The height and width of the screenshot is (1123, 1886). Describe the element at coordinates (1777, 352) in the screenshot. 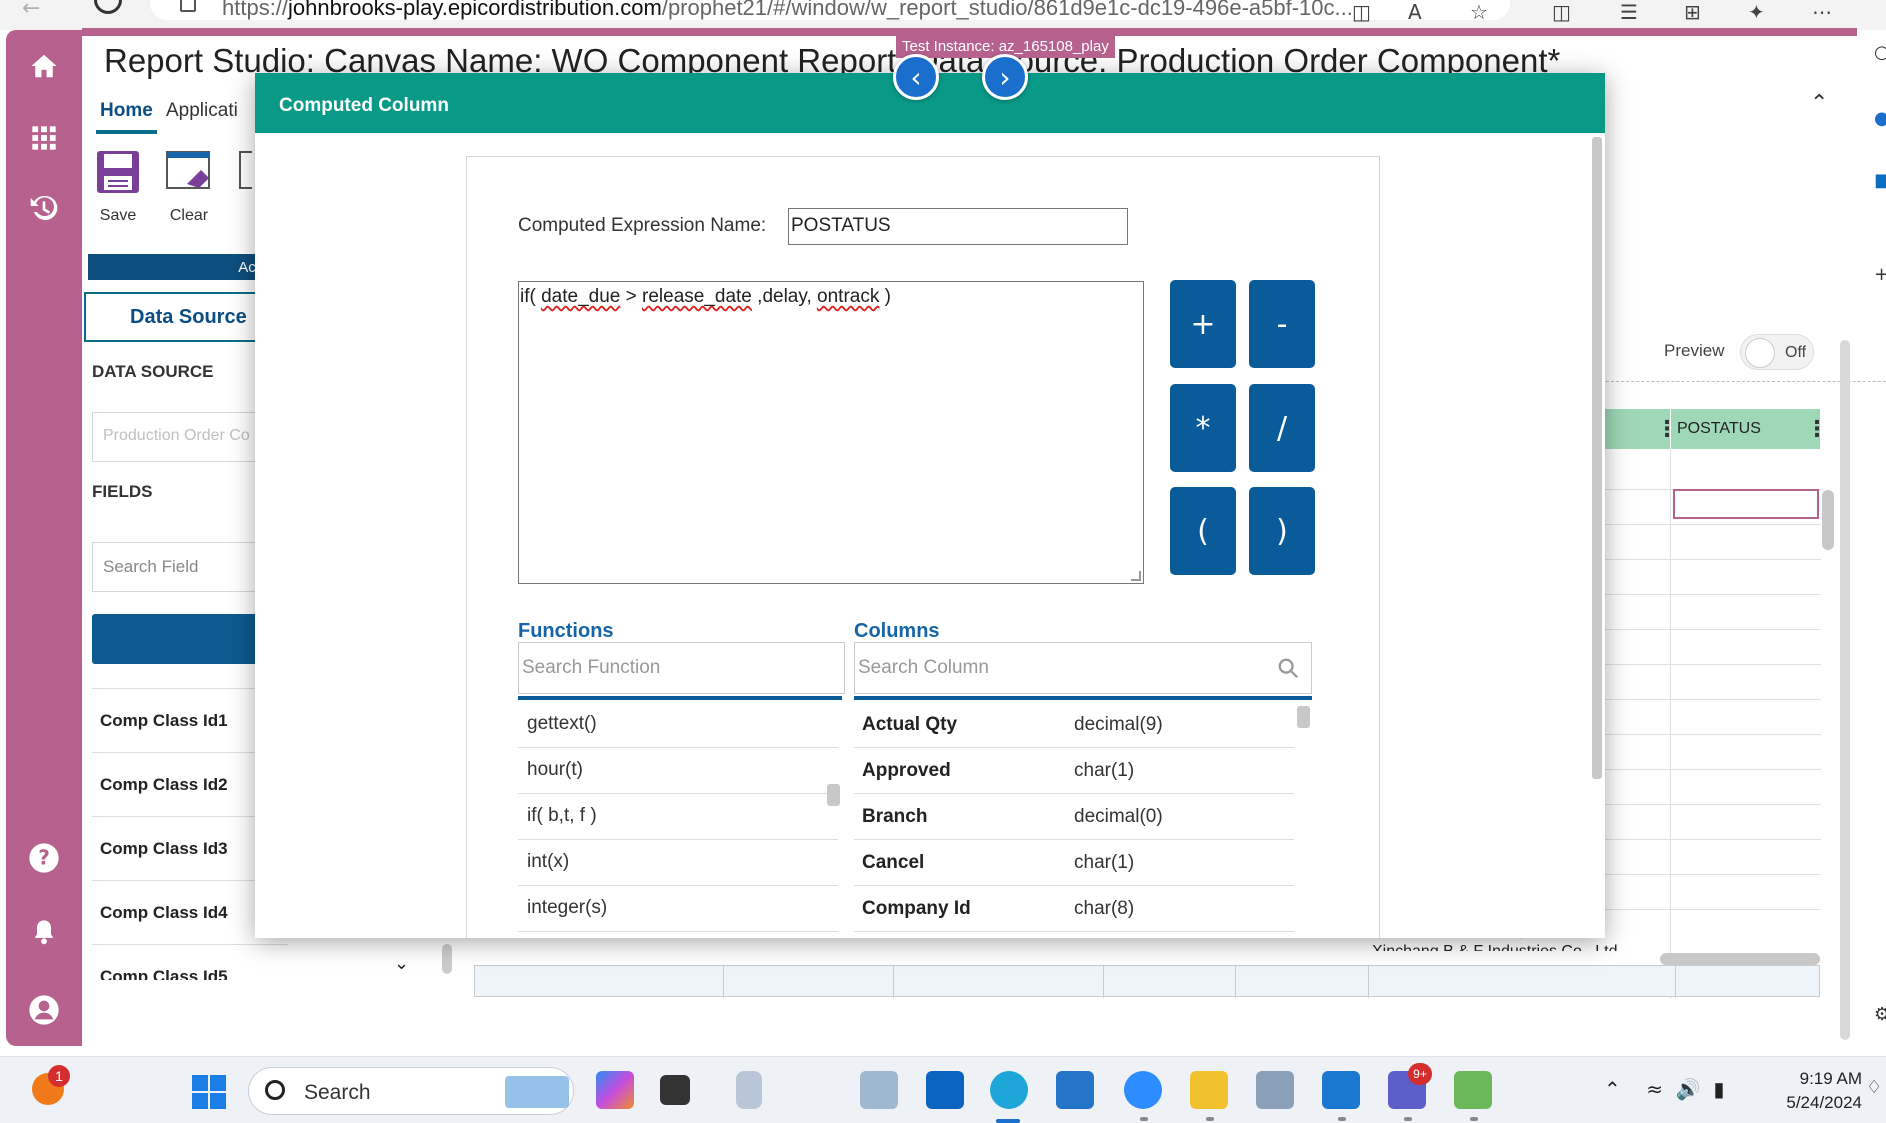

I see `preview-toggle: Off` at that location.